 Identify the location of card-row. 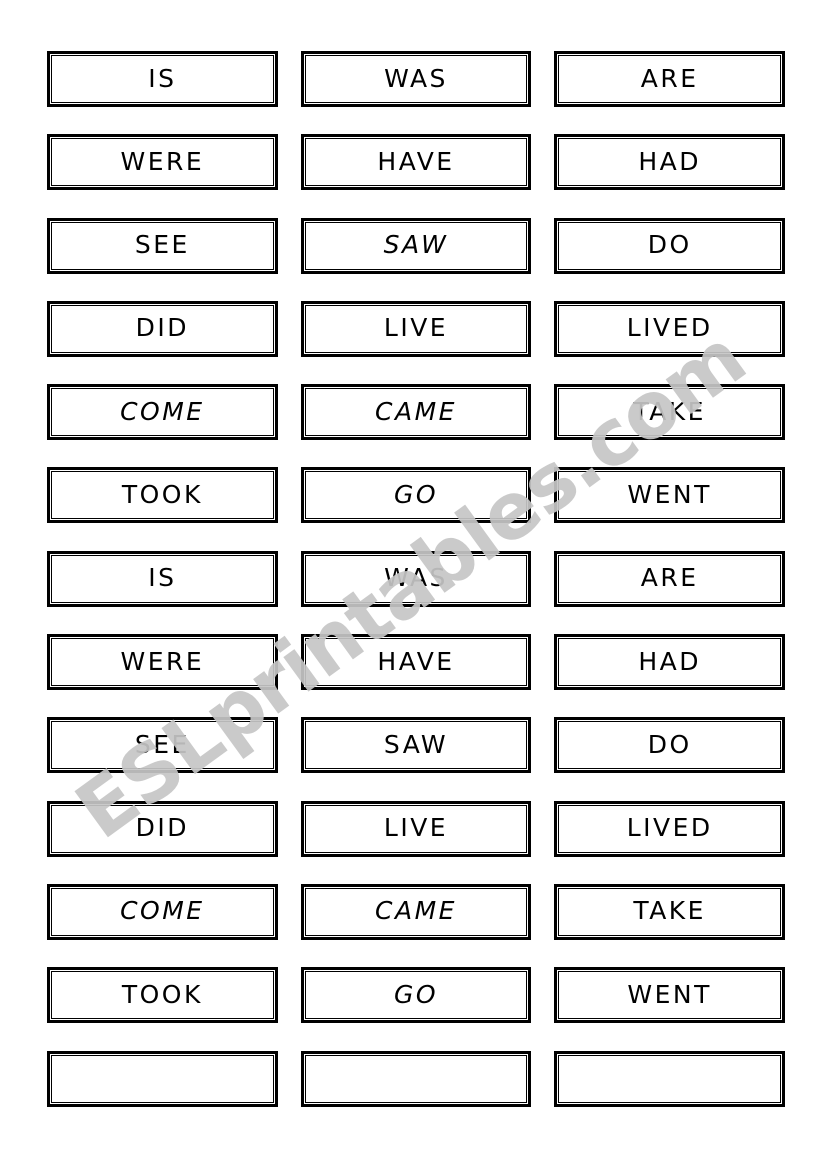
(416, 1092).